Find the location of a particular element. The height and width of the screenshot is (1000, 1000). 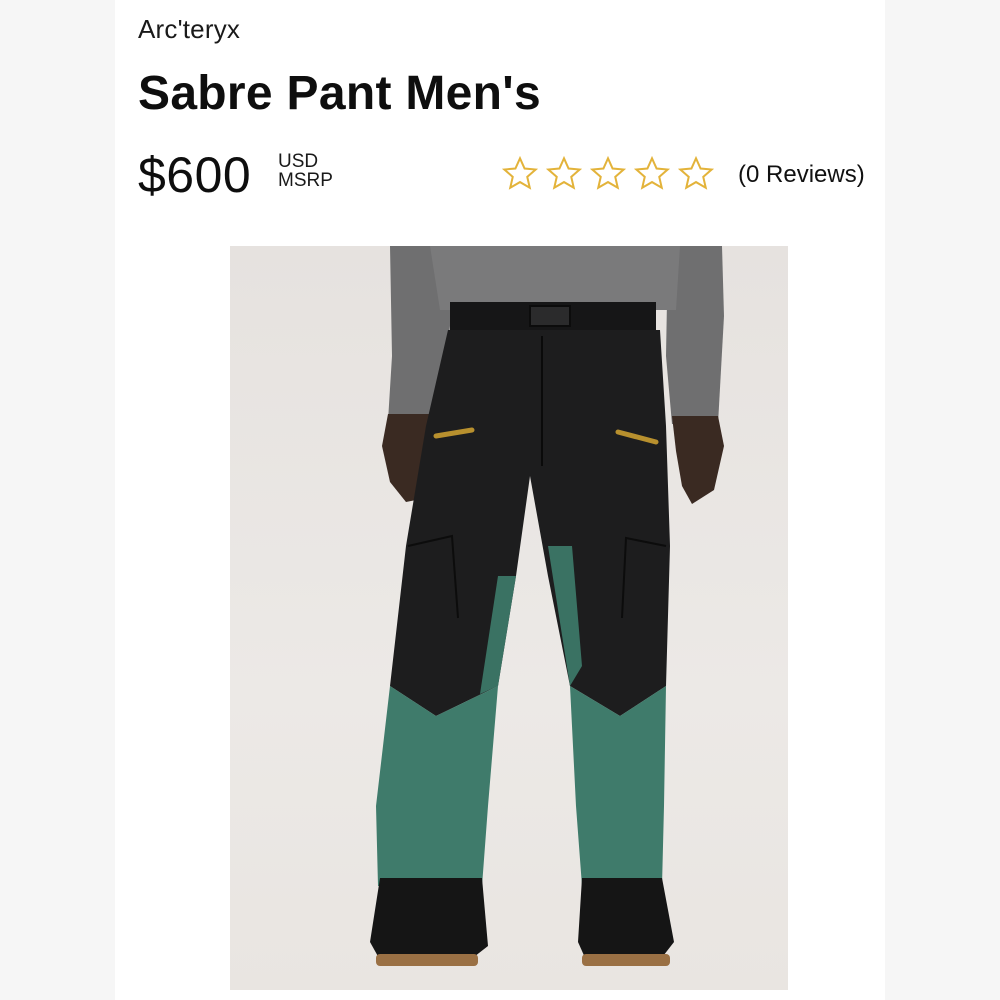

price: $600 is located at coordinates (195, 175).